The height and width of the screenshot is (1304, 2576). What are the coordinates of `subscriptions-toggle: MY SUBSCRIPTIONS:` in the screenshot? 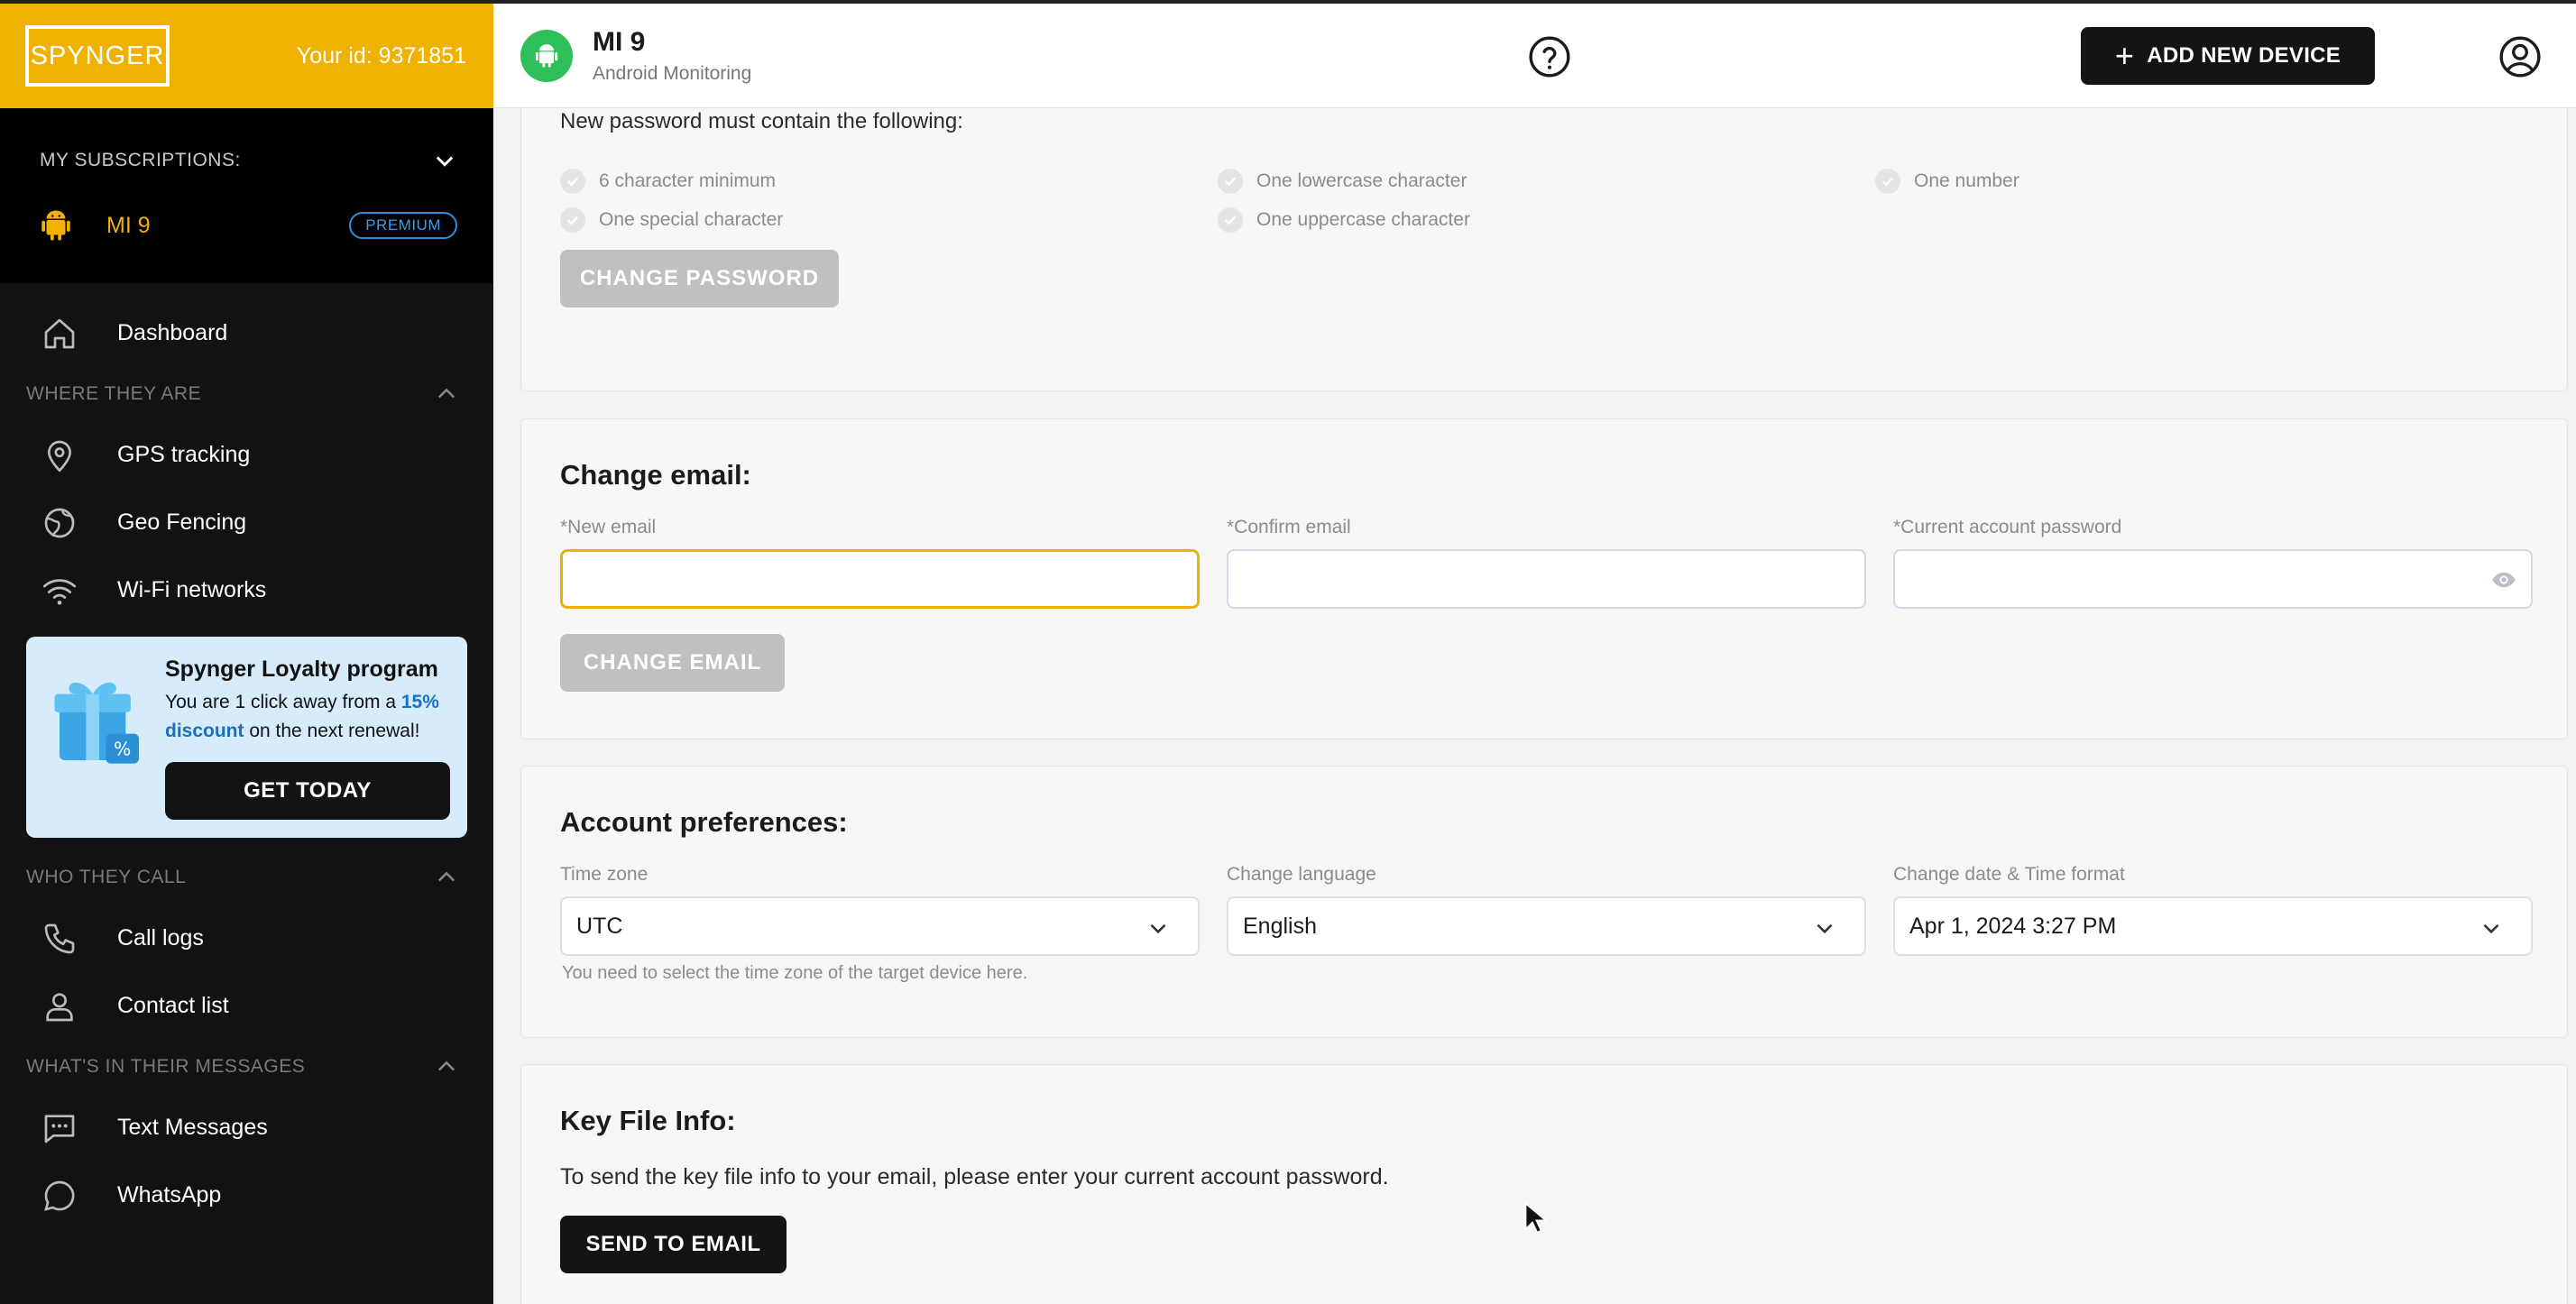 It's located at (248, 160).